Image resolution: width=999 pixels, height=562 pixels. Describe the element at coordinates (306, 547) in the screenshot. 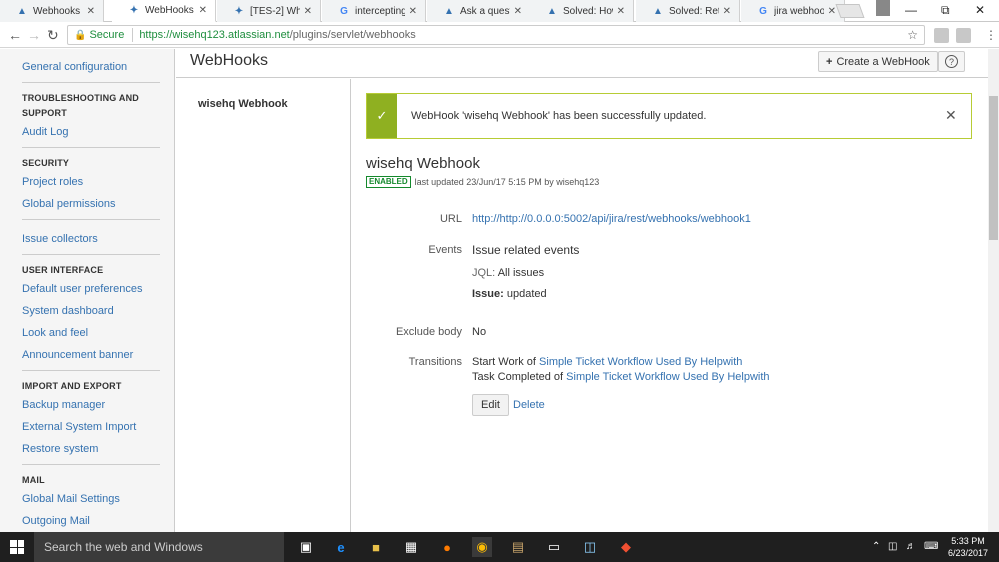

I see `task-view-icon: ▣` at that location.